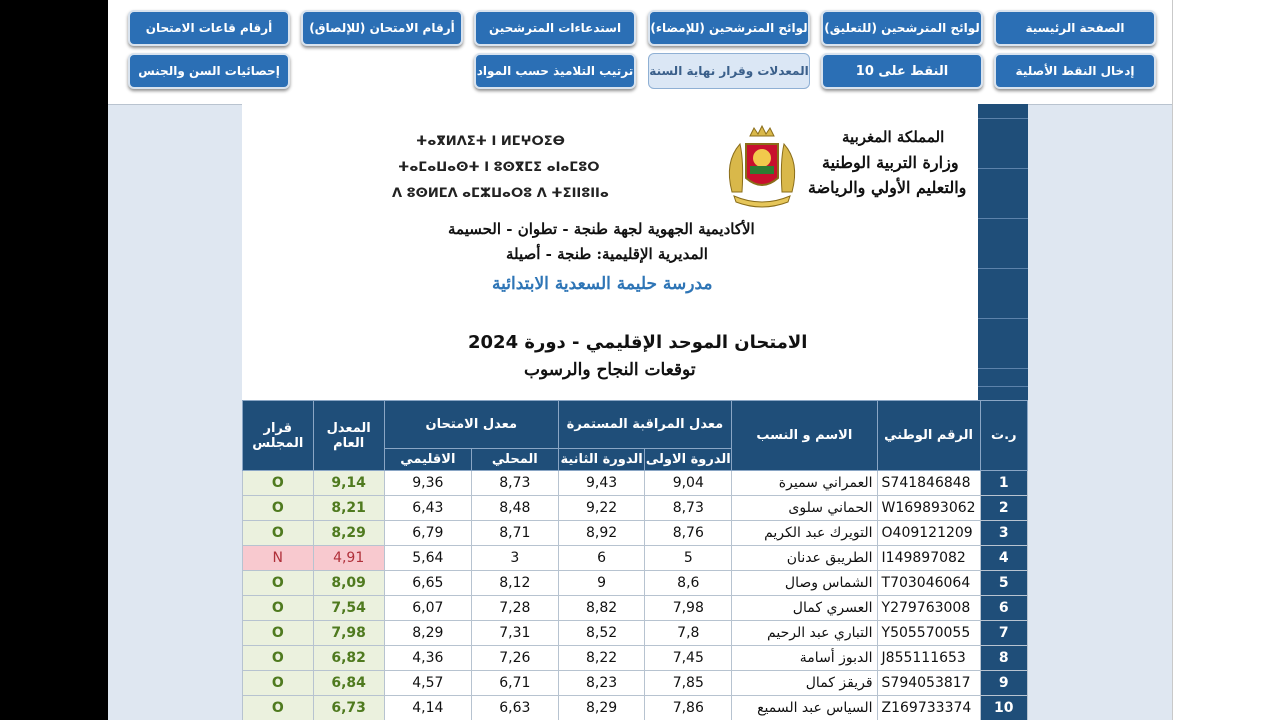 This screenshot has width=1280, height=720. Describe the element at coordinates (804, 533) in the screenshot. I see `student-name-cell: التويرك عبد الكريم` at that location.